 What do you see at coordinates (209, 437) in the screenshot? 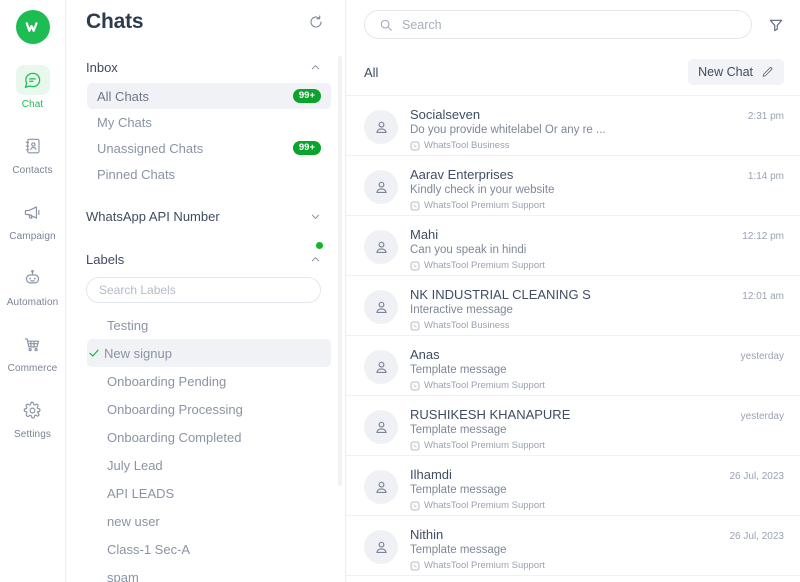
I see `label-item-onboarding-completed: Onboarding Completed` at bounding box center [209, 437].